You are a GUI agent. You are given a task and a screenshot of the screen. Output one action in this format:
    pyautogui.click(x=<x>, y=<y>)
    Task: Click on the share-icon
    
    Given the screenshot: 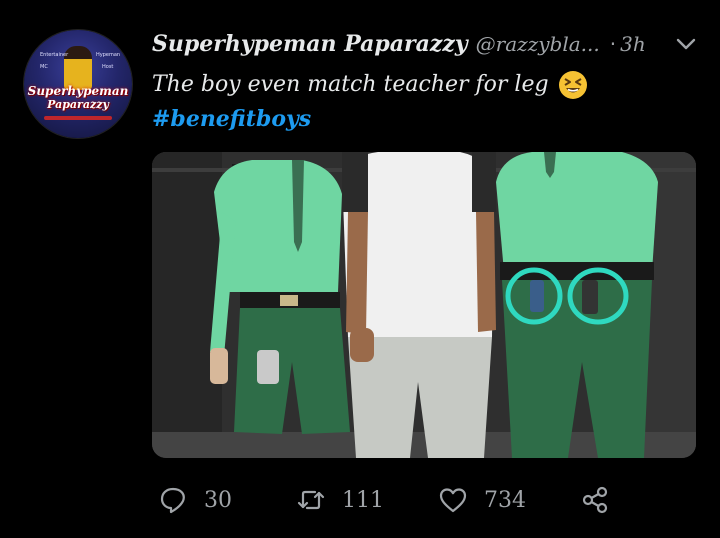 What is the action you would take?
    pyautogui.click(x=595, y=500)
    